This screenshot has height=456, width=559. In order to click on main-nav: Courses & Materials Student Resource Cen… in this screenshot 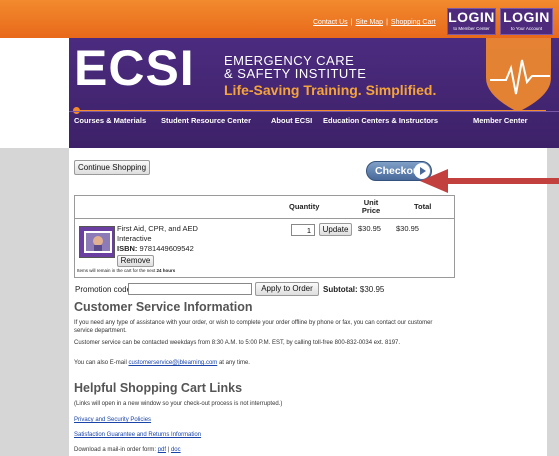, I will do `click(314, 120)`.